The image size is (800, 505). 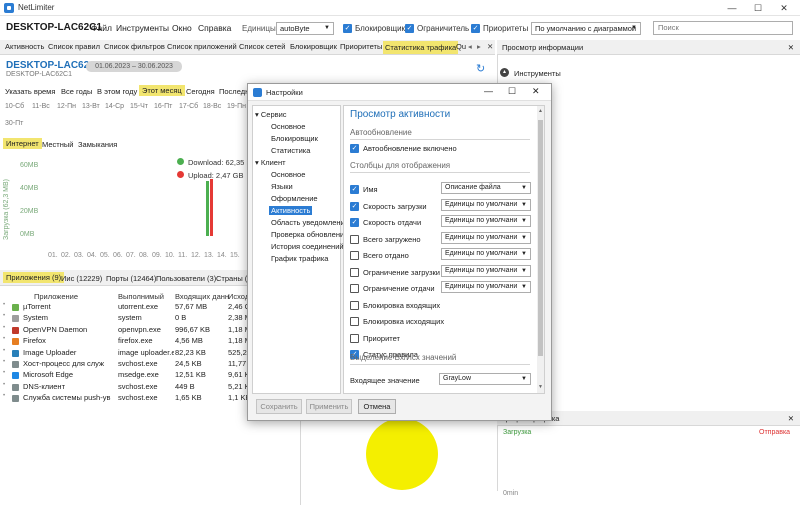 I want to click on day-tick: 15-Чт, so click(x=139, y=106).